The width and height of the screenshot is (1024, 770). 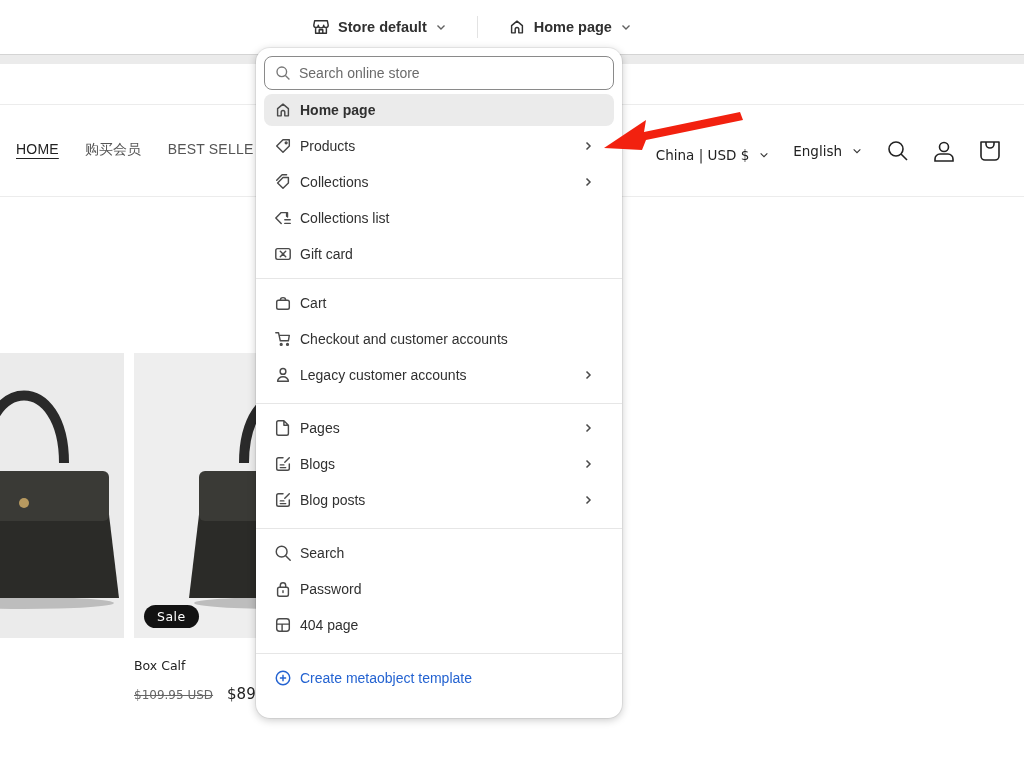 What do you see at coordinates (113, 150) in the screenshot?
I see `nav-link: 购买会员` at bounding box center [113, 150].